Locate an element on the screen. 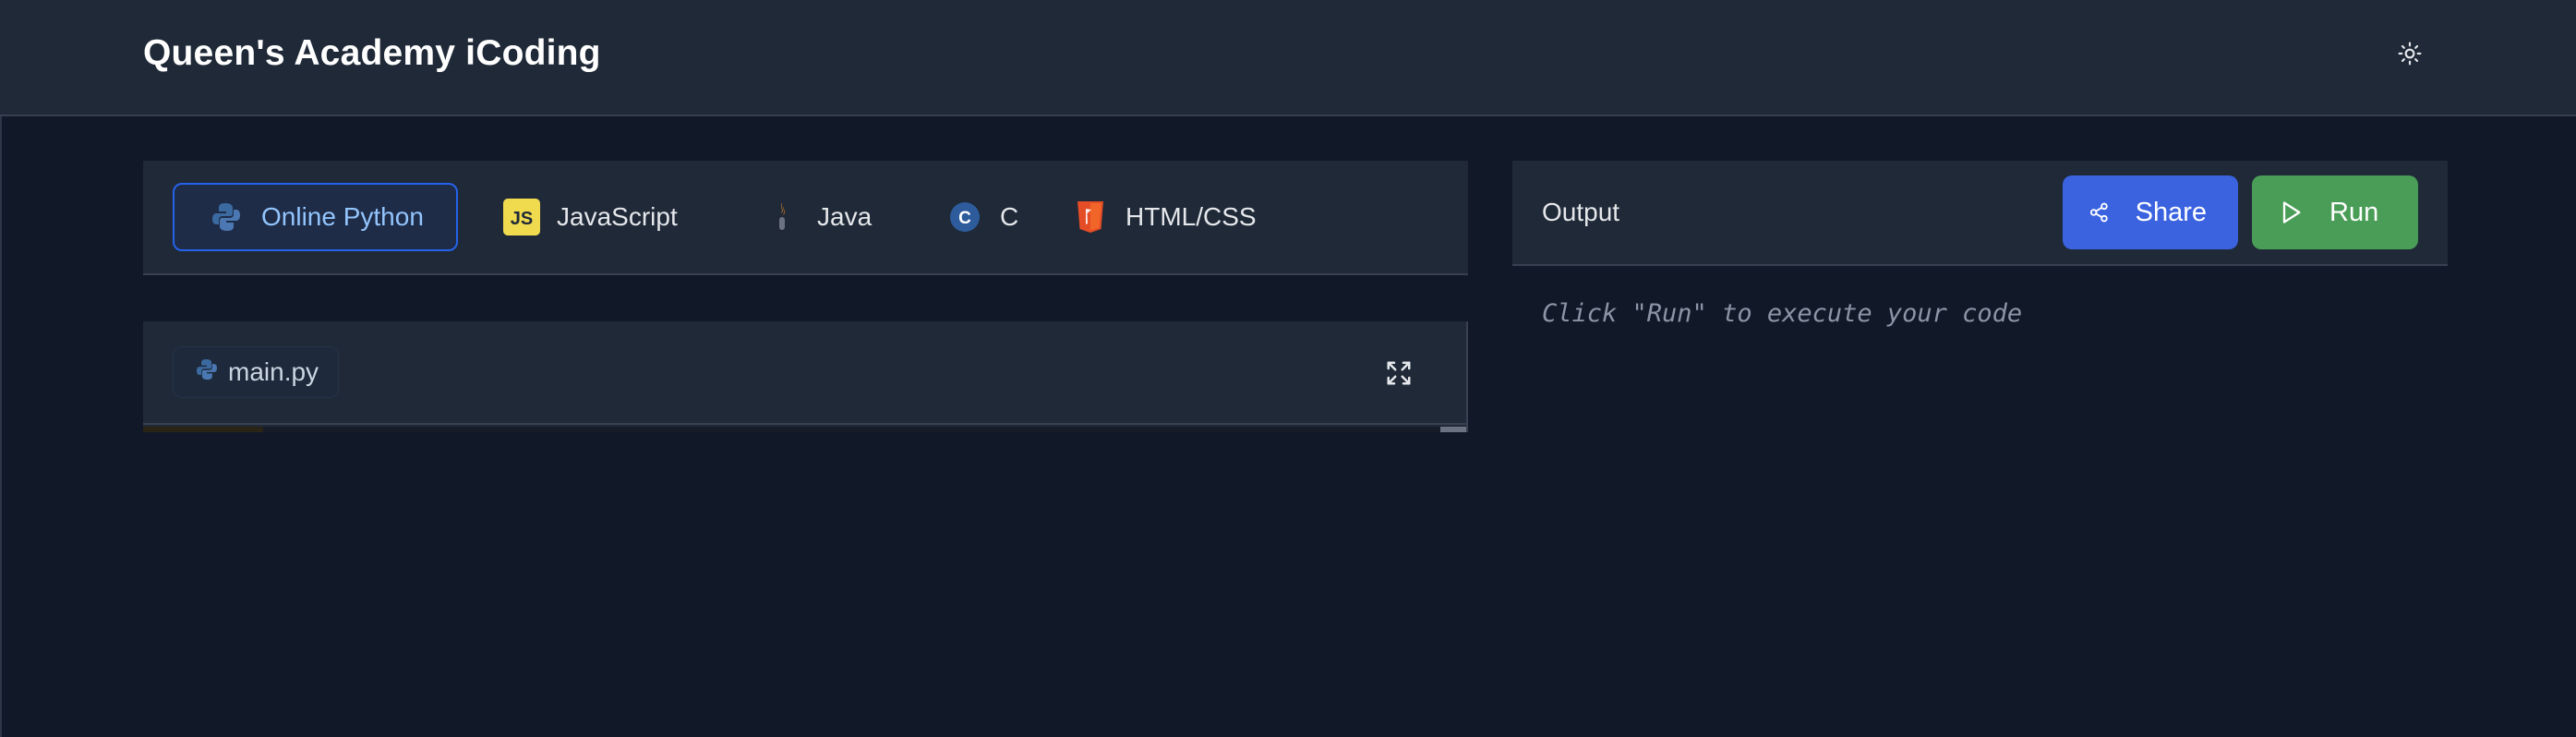 The height and width of the screenshot is (737, 2576). code-area is located at coordinates (804, 429).